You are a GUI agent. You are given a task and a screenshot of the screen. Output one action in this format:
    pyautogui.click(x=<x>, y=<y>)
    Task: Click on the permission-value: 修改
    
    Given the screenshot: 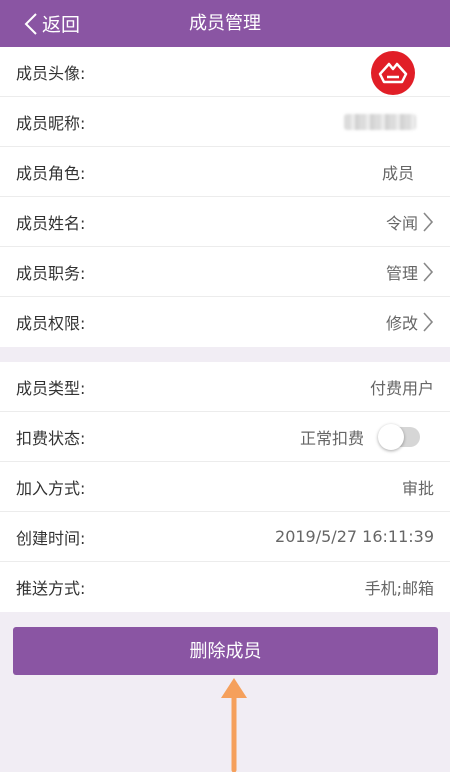 What is the action you would take?
    pyautogui.click(x=401, y=323)
    